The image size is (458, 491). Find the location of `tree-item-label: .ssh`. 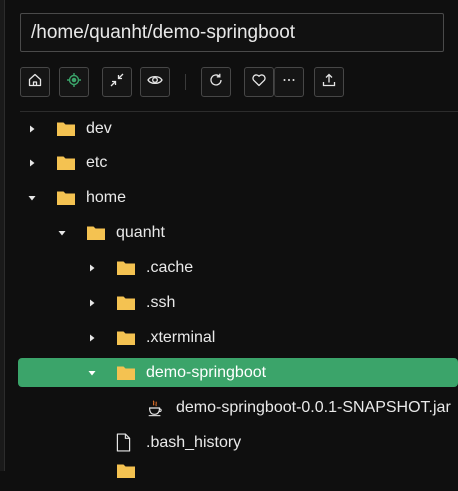

tree-item-label: .ssh is located at coordinates (161, 302).